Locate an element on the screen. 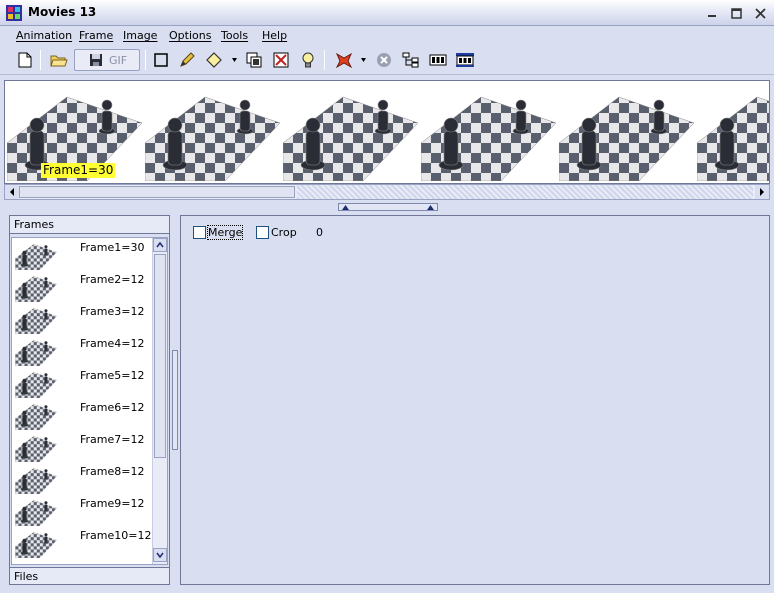 The image size is (774, 593). list-item: Frame1=30 is located at coordinates (82, 254).